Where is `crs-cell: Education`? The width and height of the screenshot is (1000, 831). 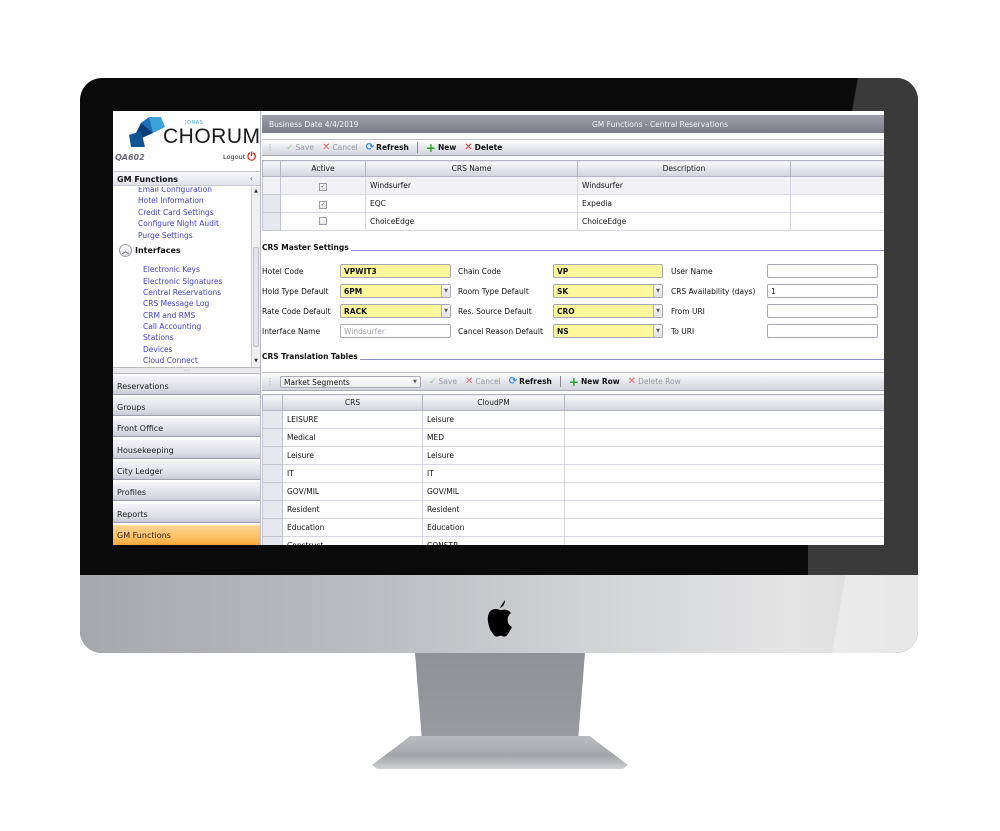 crs-cell: Education is located at coordinates (352, 527).